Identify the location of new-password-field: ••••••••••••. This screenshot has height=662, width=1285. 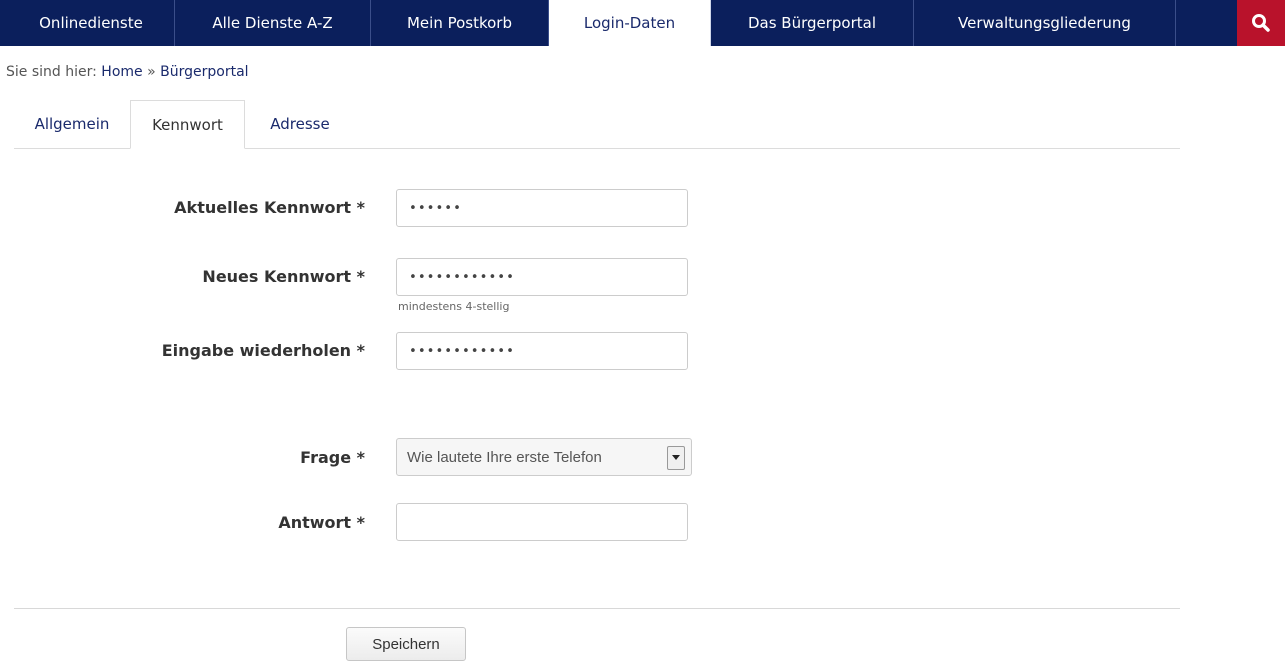
(542, 277).